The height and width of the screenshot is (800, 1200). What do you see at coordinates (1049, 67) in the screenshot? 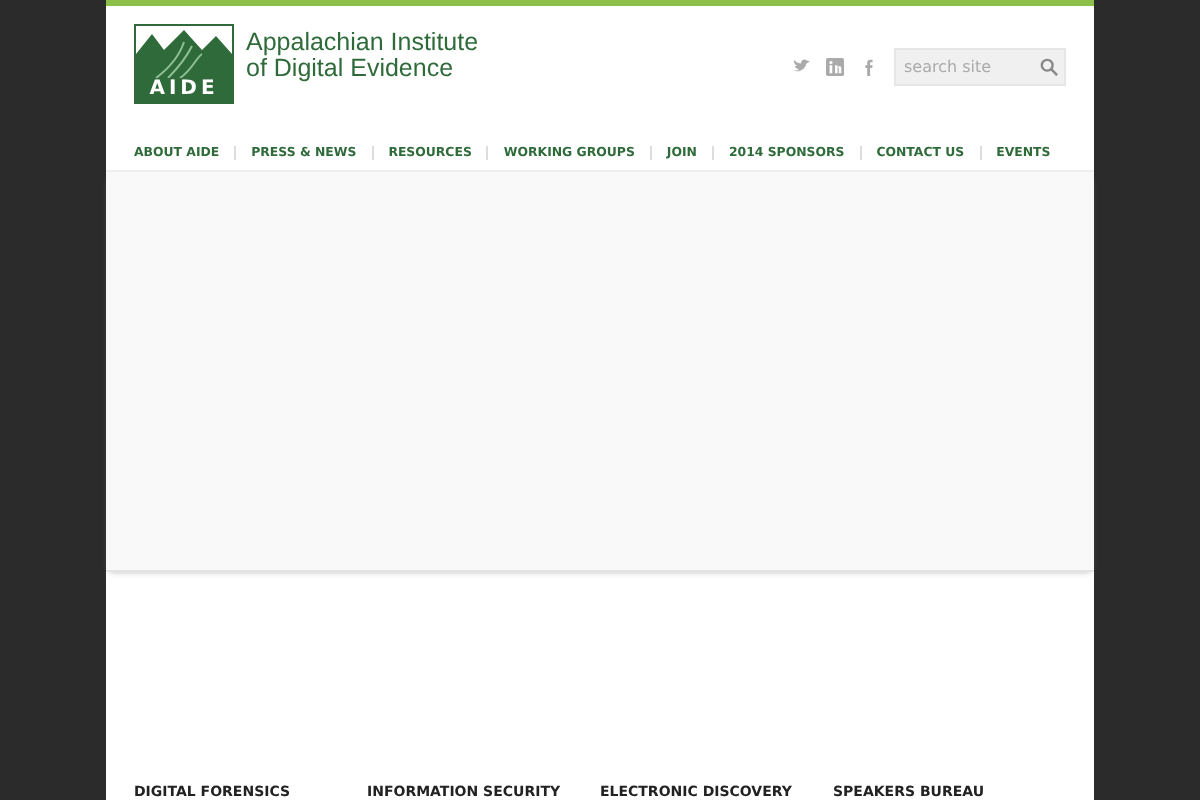
I see `search-icon` at bounding box center [1049, 67].